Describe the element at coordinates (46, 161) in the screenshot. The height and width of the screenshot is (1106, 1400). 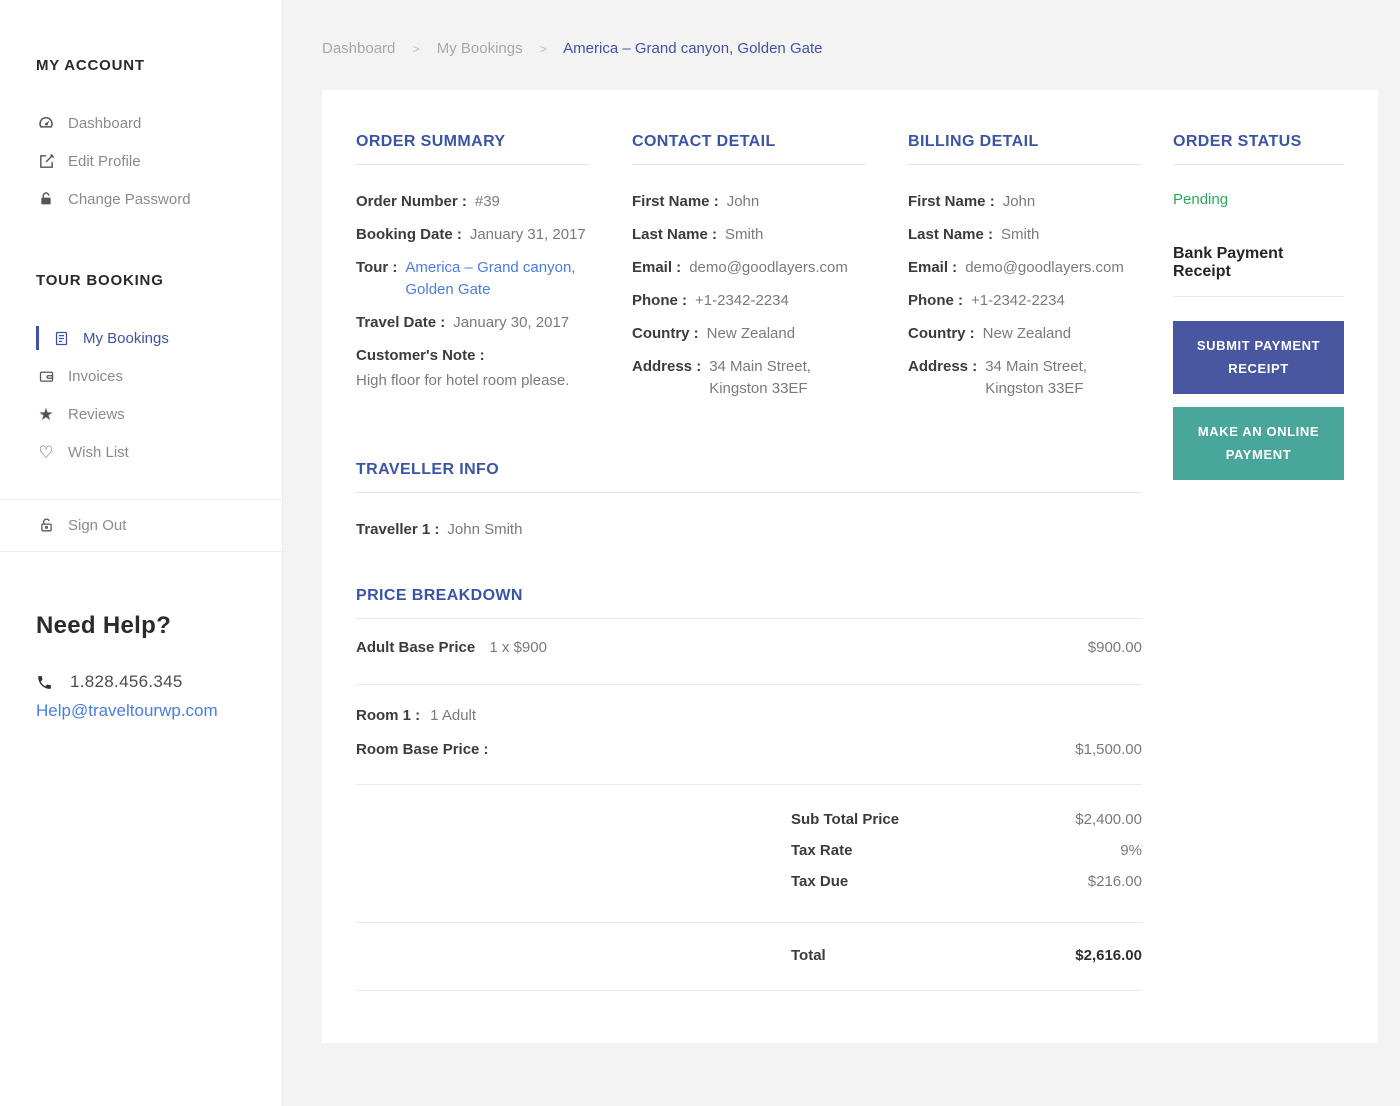
I see `edit-icon` at that location.